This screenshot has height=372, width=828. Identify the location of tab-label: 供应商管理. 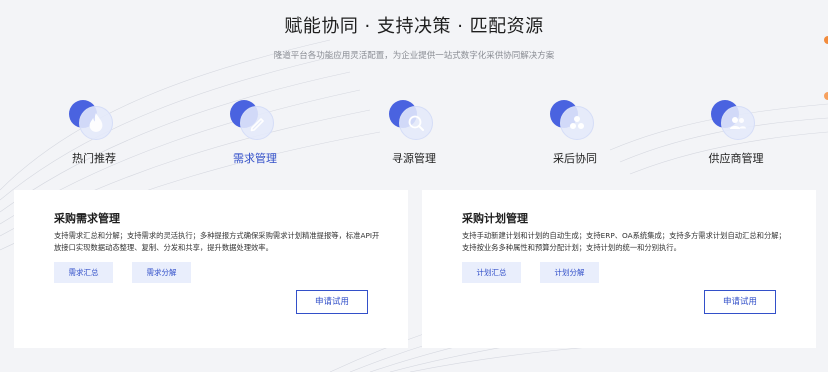
(736, 158).